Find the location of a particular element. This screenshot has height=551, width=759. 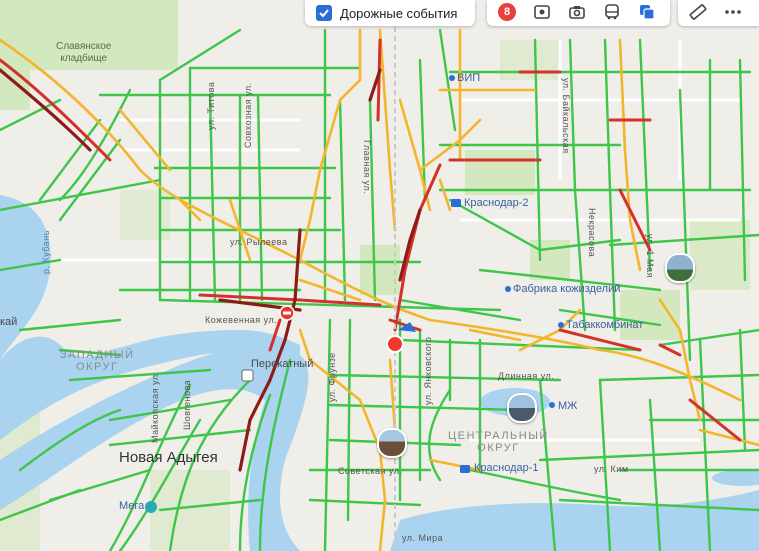

camera-icon is located at coordinates (577, 12).